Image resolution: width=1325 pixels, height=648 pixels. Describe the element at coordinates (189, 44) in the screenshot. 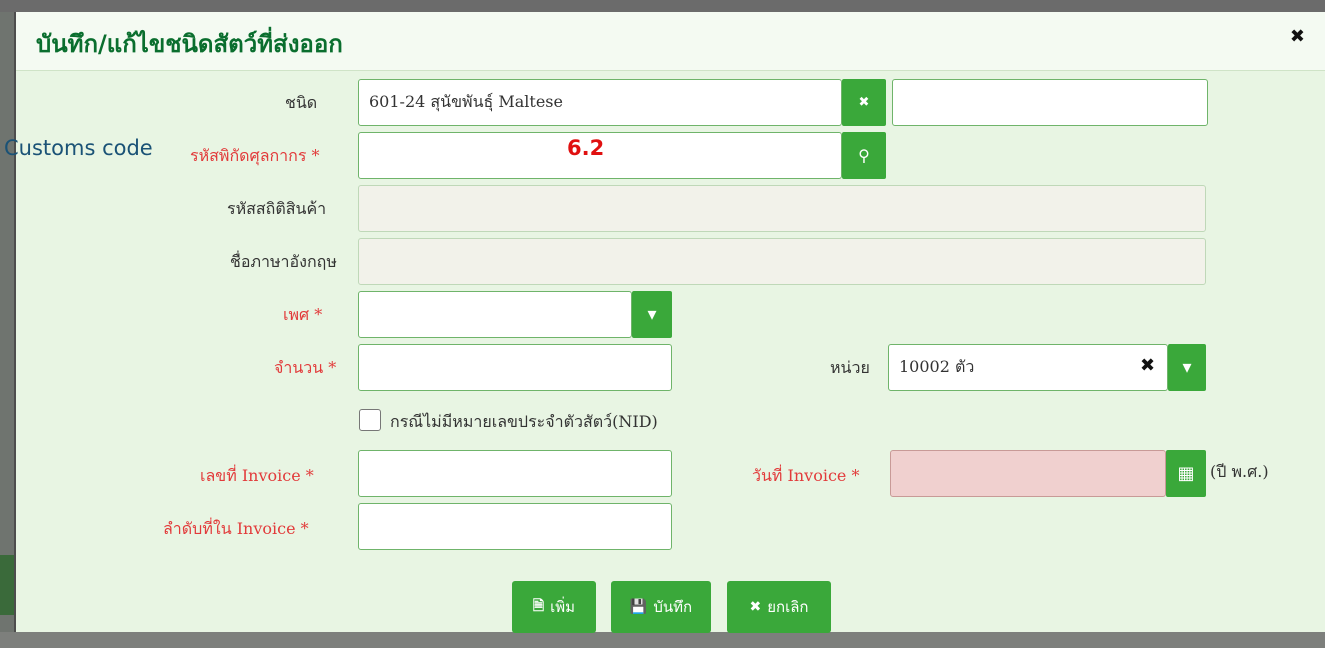

I see `dialog-title: บันทึก/แก้ไขชนิดสัตว์ที่ส่งออก` at that location.